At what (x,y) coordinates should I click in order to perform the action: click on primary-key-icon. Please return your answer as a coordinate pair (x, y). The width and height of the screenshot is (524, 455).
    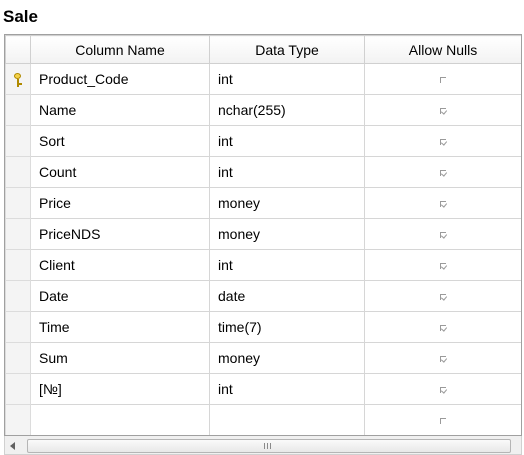
    Looking at the image, I should click on (18, 80).